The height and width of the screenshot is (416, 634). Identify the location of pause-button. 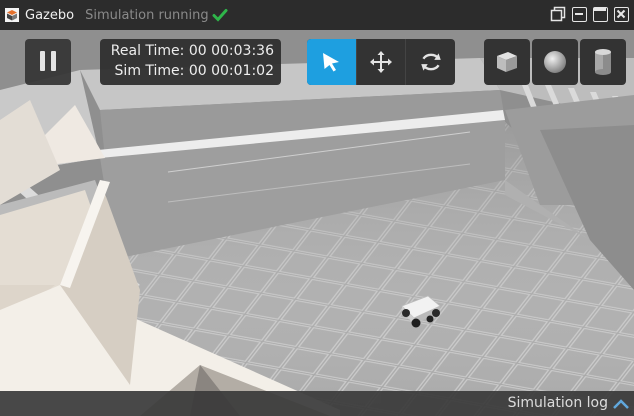
(48, 62).